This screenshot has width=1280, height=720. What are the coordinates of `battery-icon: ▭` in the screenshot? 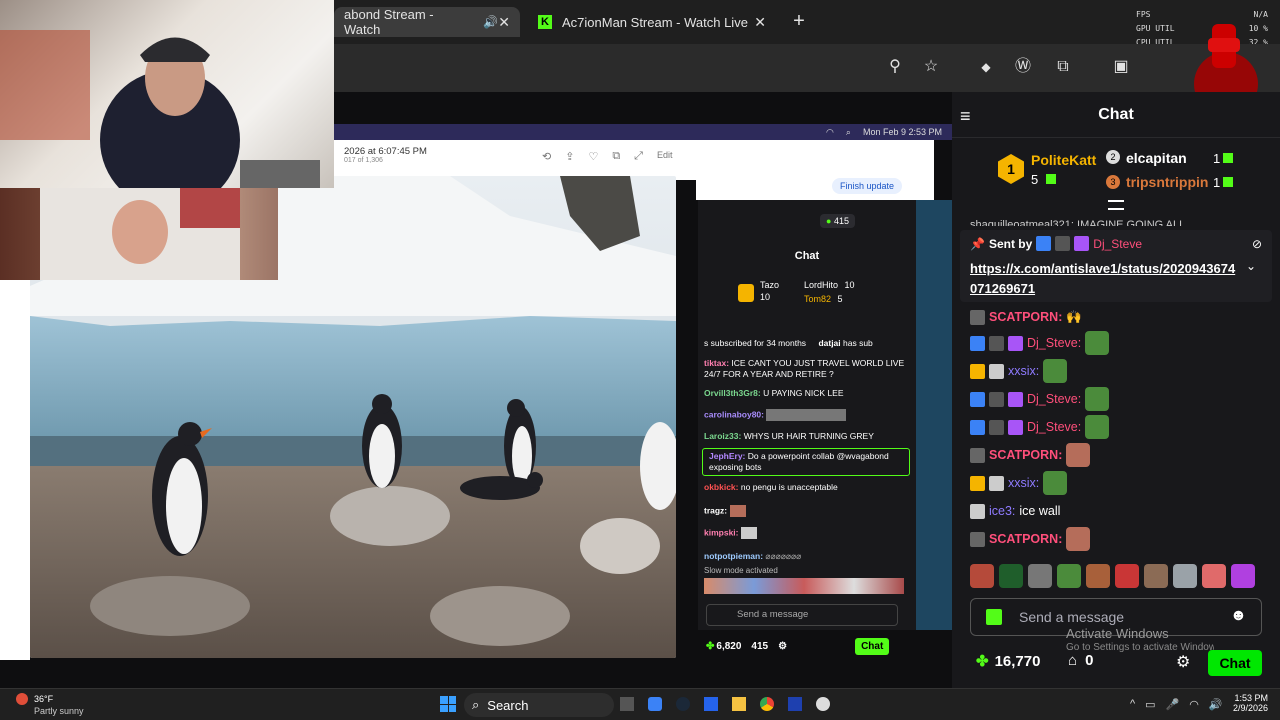 It's located at (1150, 704).